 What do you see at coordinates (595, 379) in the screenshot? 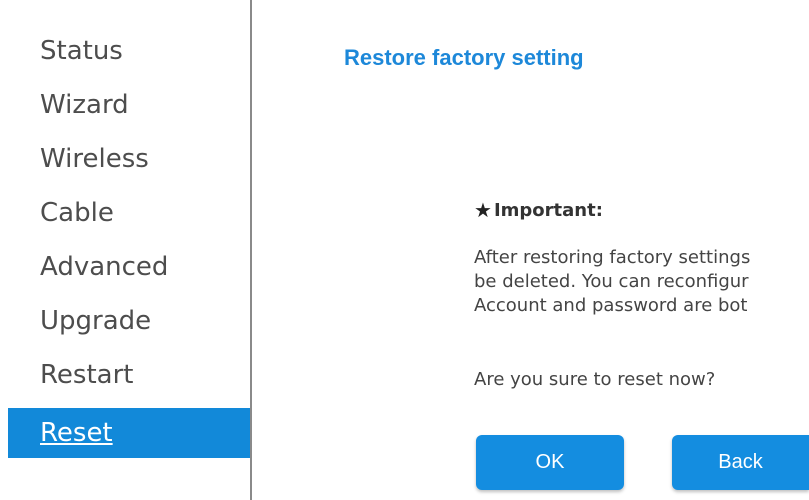
I see `confirm-question: Are you sure to reset now?` at bounding box center [595, 379].